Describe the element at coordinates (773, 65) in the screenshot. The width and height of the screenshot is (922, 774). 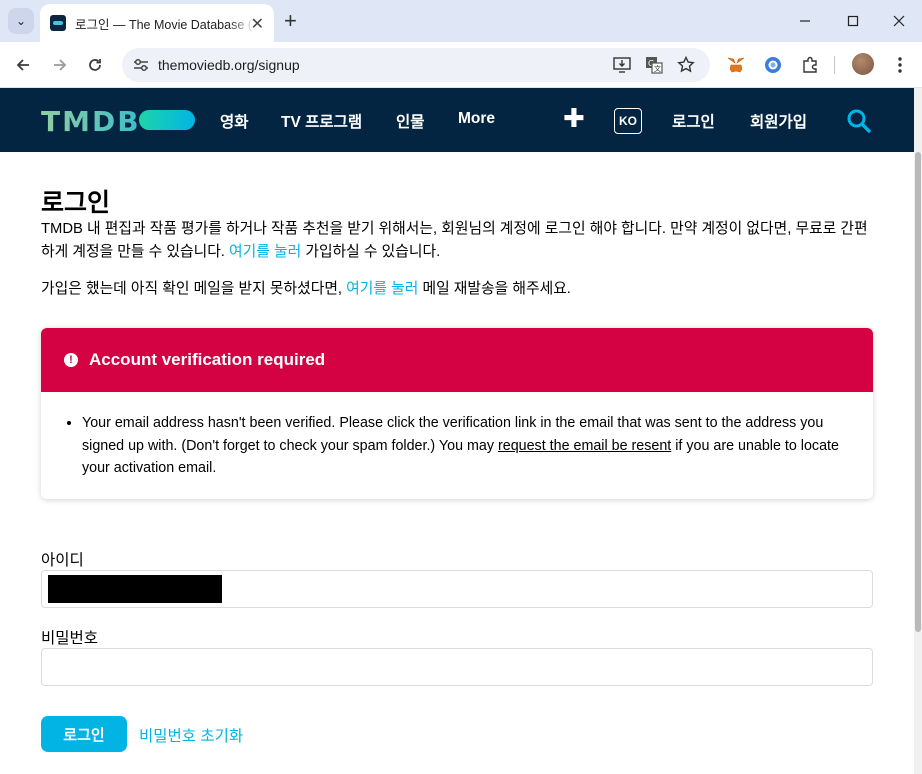
I see `blue-circle-extension-icon` at that location.